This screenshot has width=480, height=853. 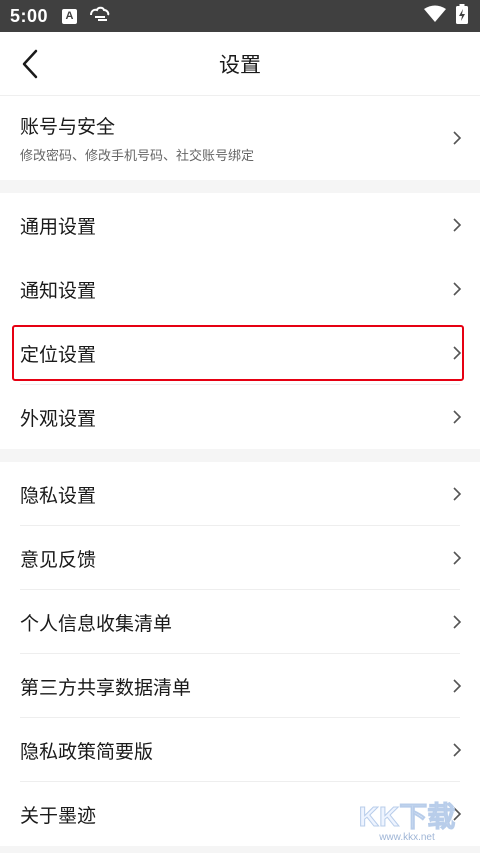 I want to click on nav-bar: 设置, so click(x=240, y=64).